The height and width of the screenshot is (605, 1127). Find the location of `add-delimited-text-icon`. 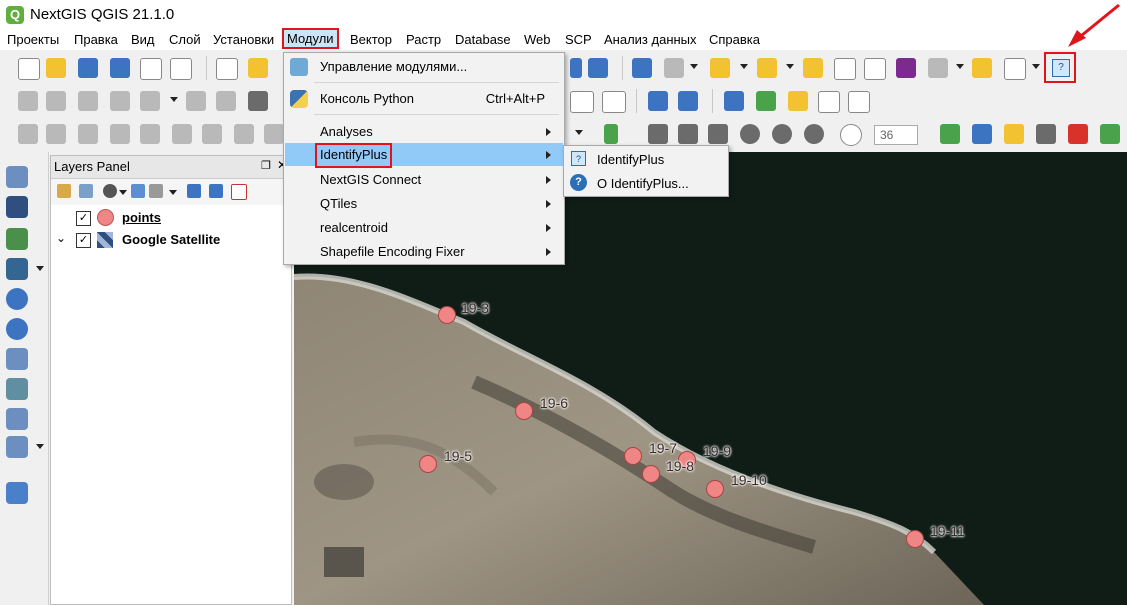

add-delimited-text-icon is located at coordinates (17, 239).